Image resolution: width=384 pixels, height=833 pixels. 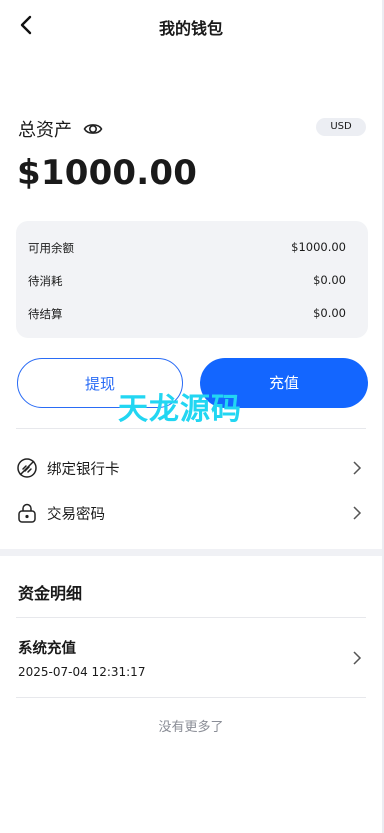 What do you see at coordinates (45, 281) in the screenshot?
I see `balance-label: 待消耗` at bounding box center [45, 281].